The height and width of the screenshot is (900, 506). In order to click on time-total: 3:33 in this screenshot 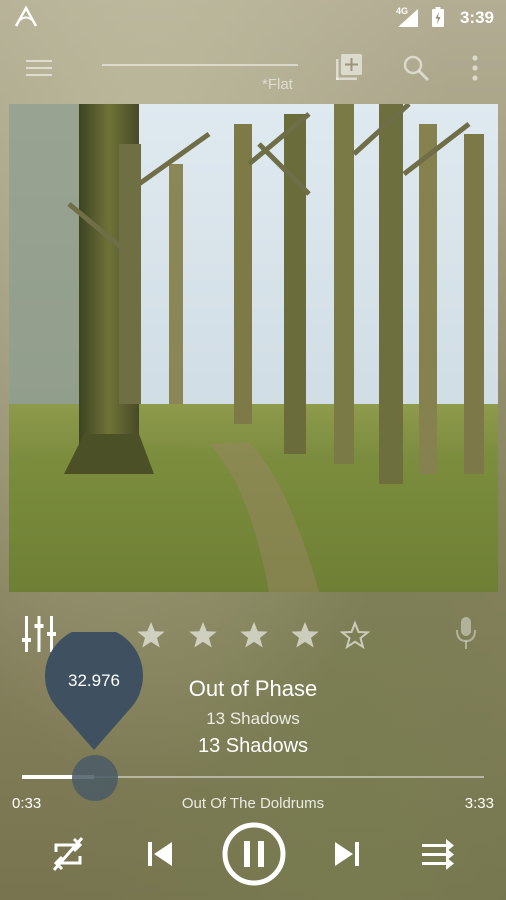, I will do `click(479, 803)`.